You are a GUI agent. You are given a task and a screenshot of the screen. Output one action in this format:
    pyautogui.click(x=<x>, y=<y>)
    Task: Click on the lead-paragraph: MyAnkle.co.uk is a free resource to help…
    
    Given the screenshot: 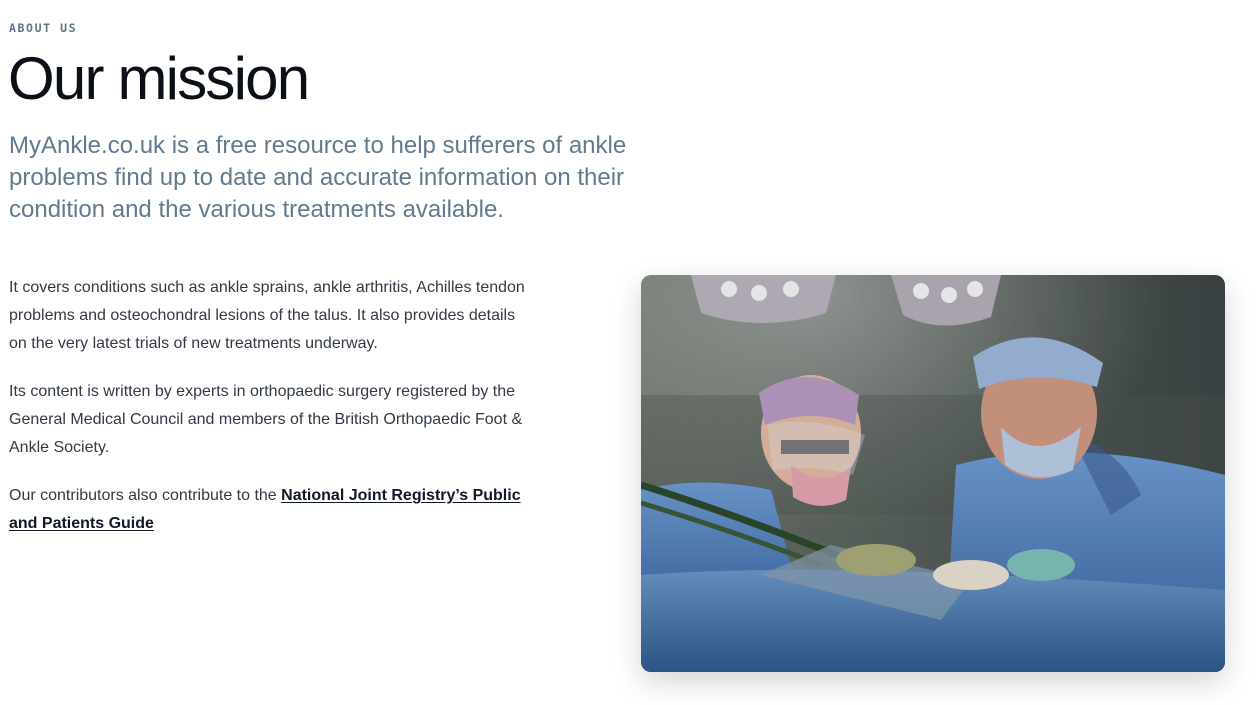 What is the action you would take?
    pyautogui.click(x=318, y=177)
    